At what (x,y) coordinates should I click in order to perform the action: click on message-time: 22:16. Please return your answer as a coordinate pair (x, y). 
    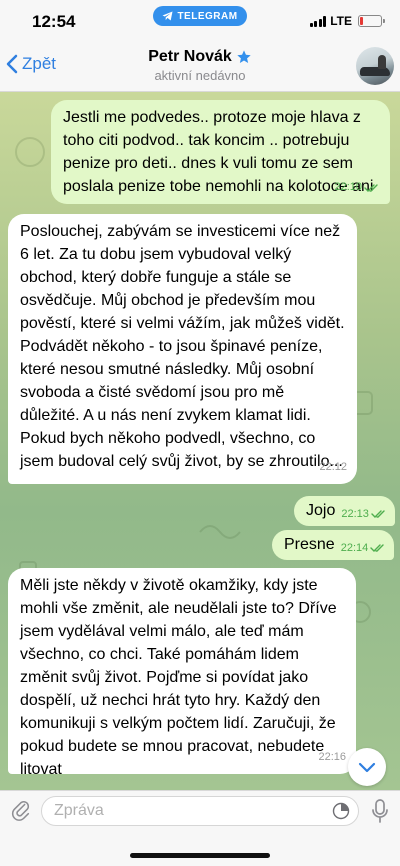
    Looking at the image, I should click on (332, 757).